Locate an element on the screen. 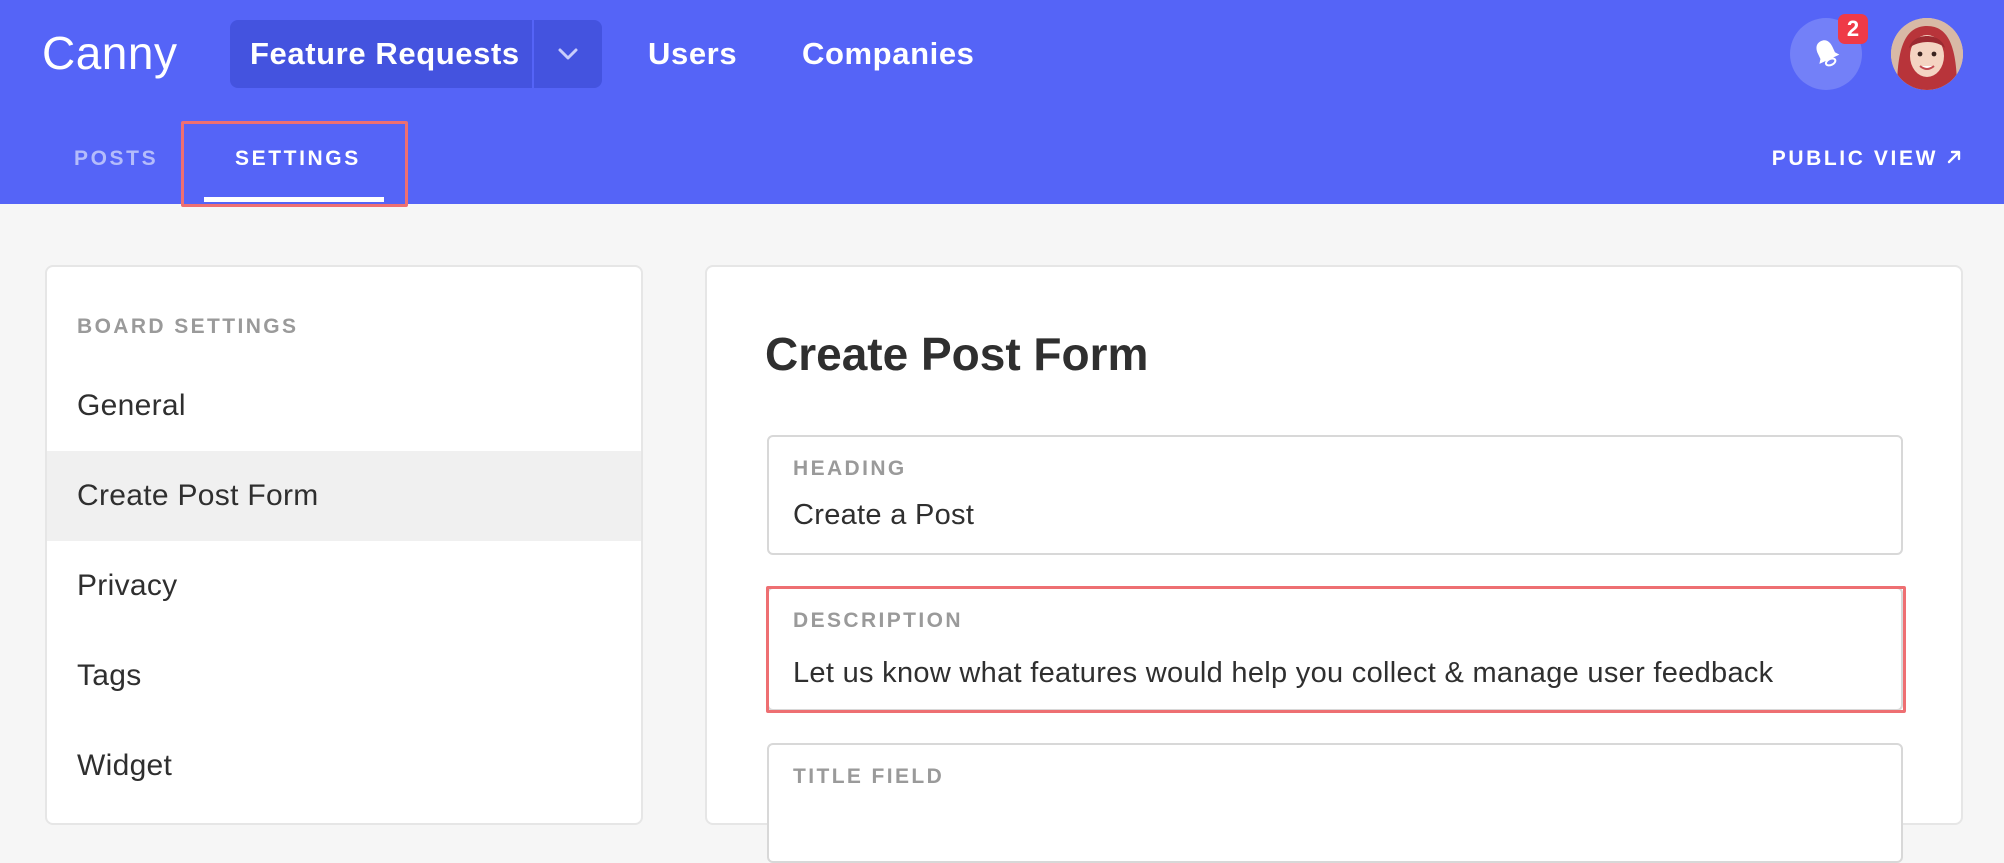  title-field: TITLE FIELD is located at coordinates (1335, 803).